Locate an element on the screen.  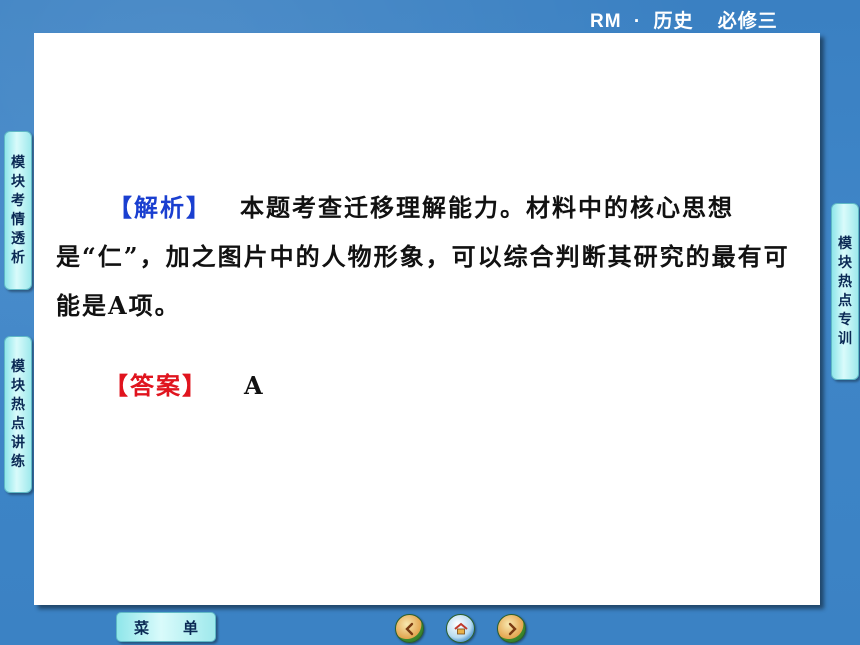
answer-tag: 【答案】 is located at coordinates (156, 385).